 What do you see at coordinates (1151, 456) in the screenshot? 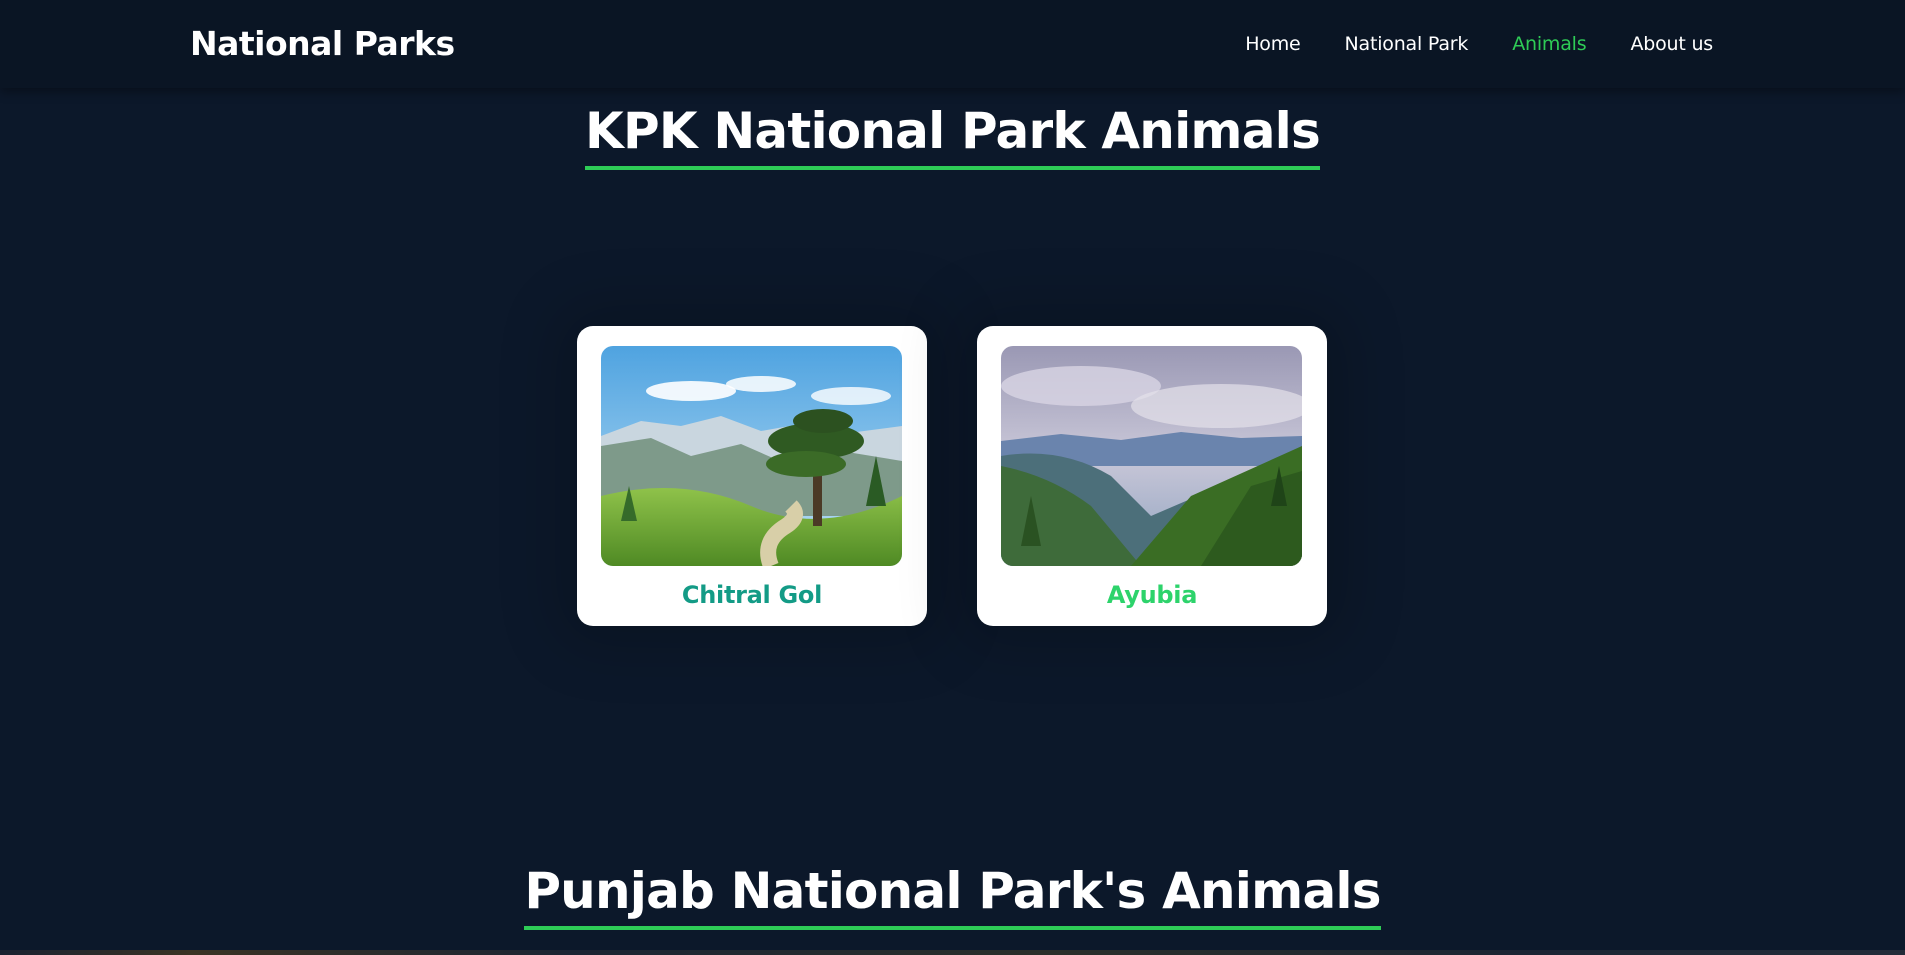
I see `forest-valley-photo` at bounding box center [1151, 456].